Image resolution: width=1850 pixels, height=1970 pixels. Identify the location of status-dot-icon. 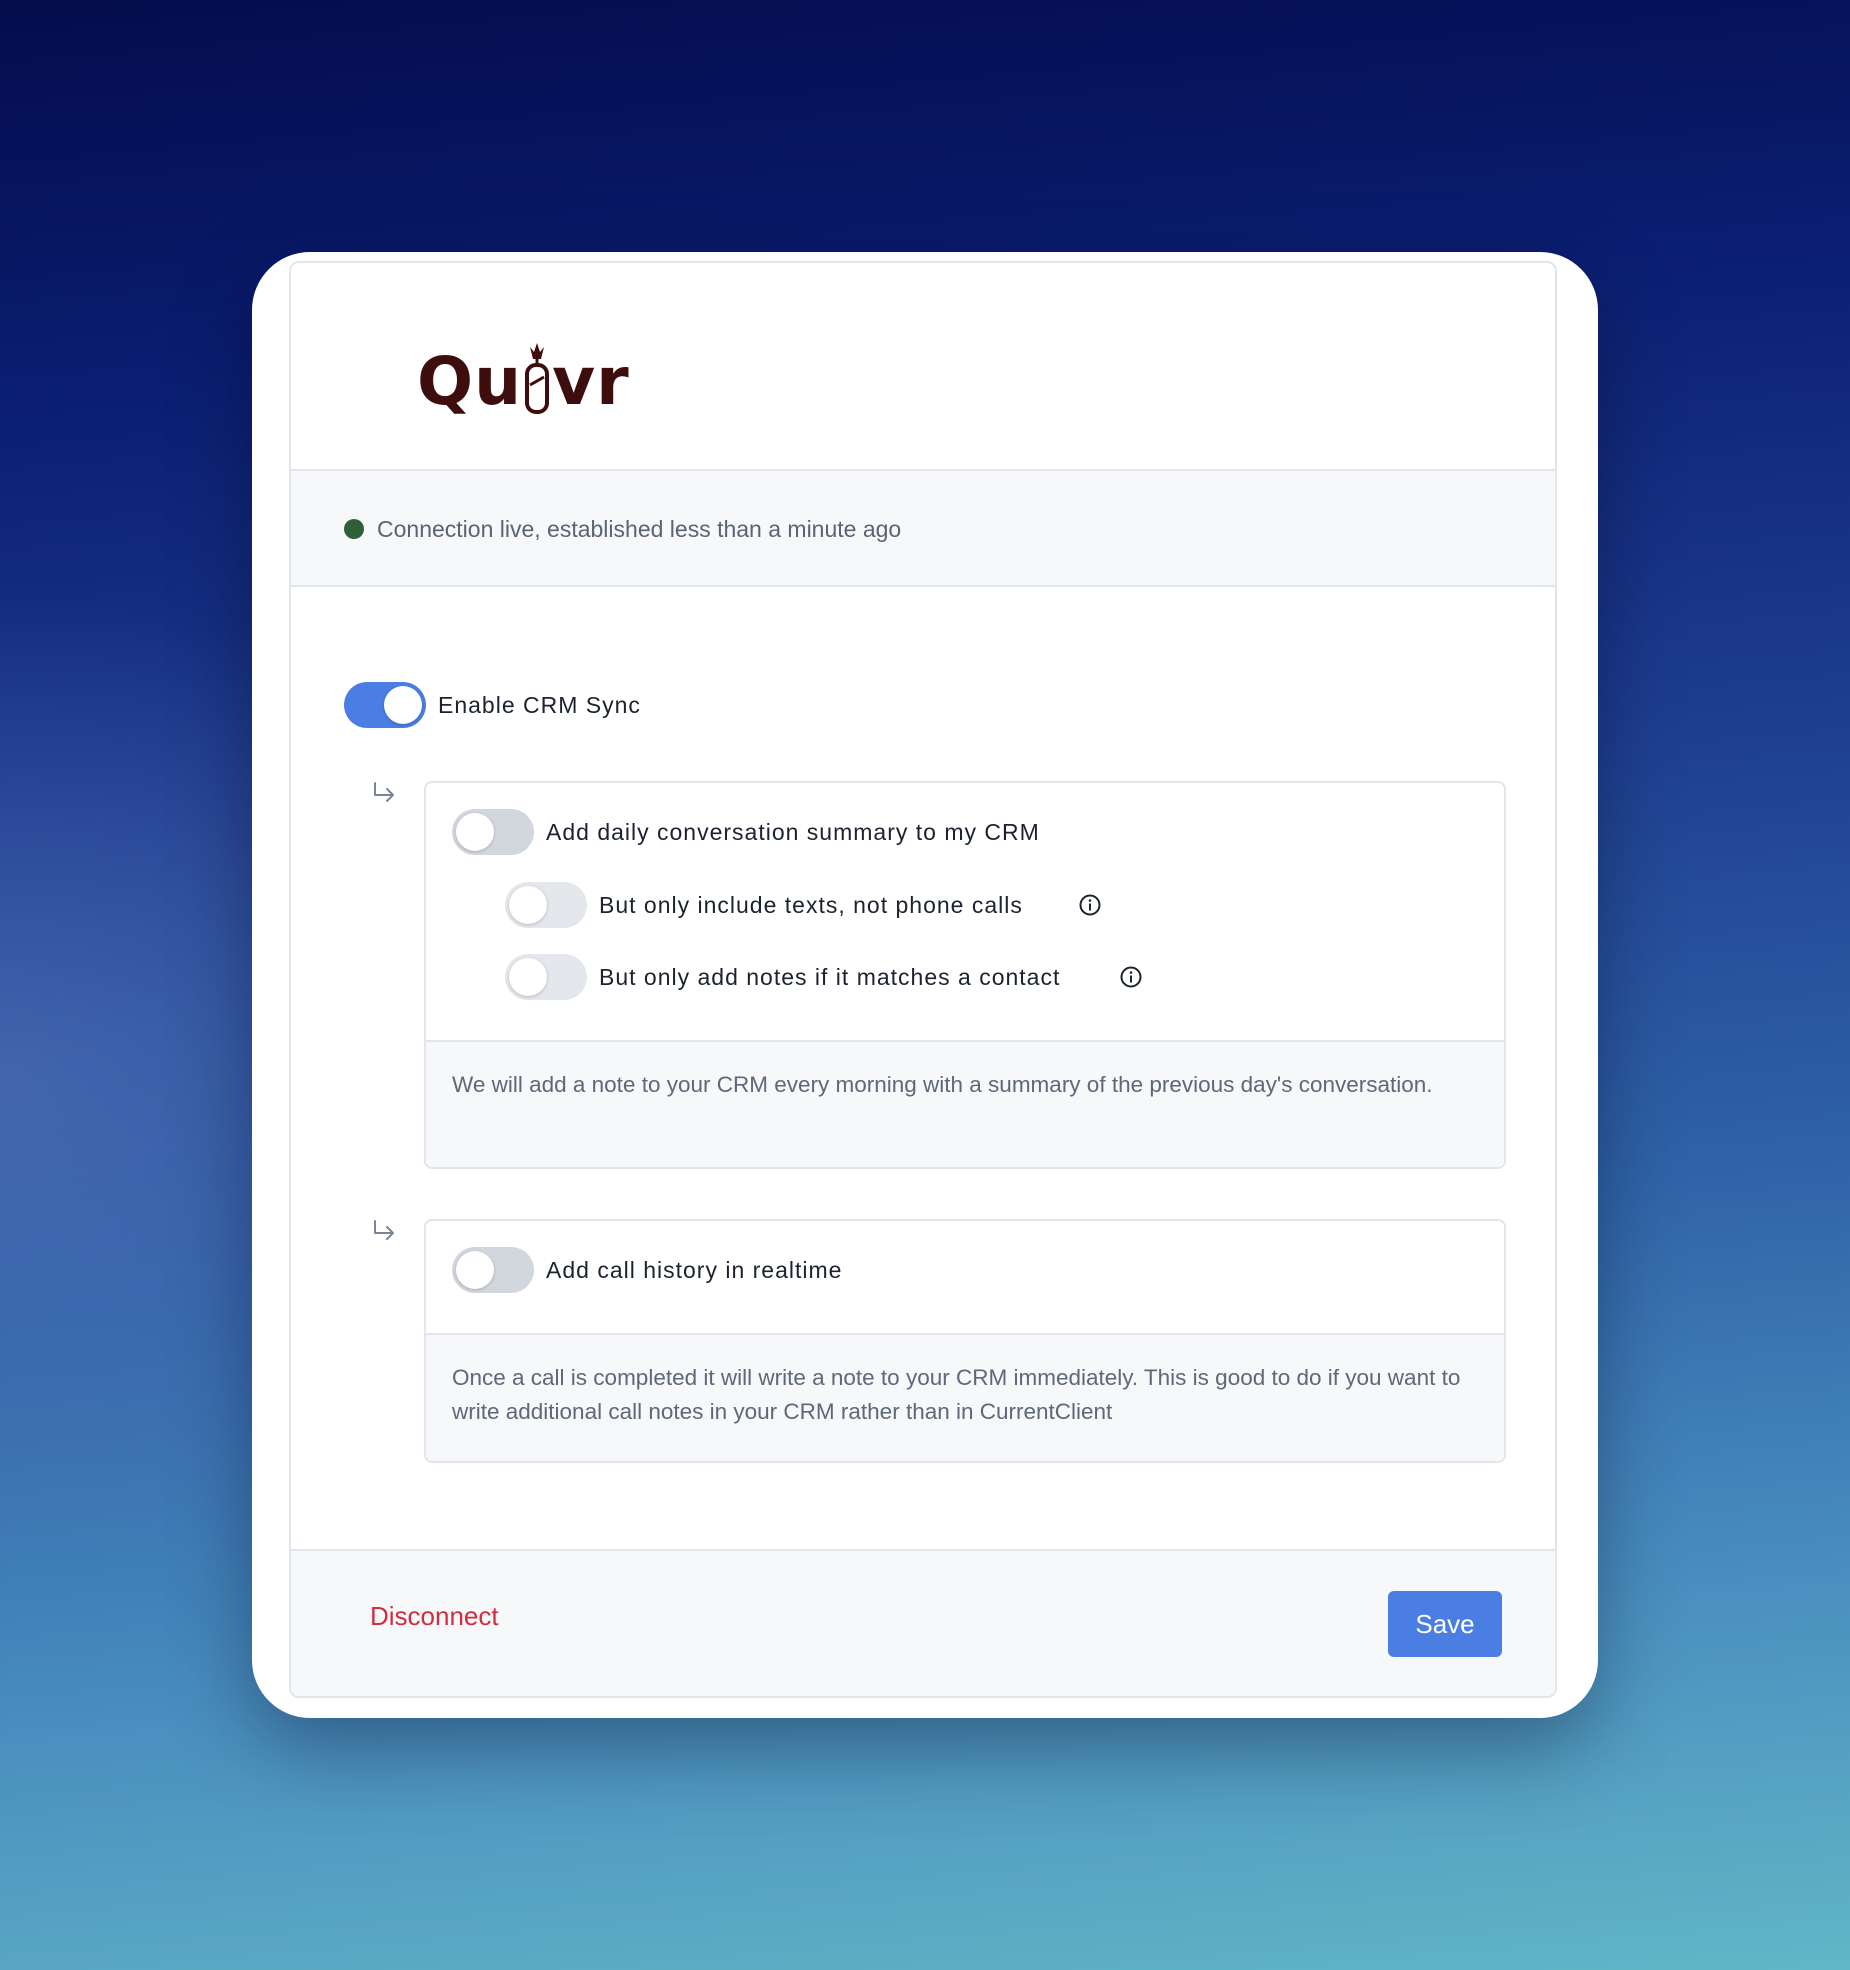
(354, 529).